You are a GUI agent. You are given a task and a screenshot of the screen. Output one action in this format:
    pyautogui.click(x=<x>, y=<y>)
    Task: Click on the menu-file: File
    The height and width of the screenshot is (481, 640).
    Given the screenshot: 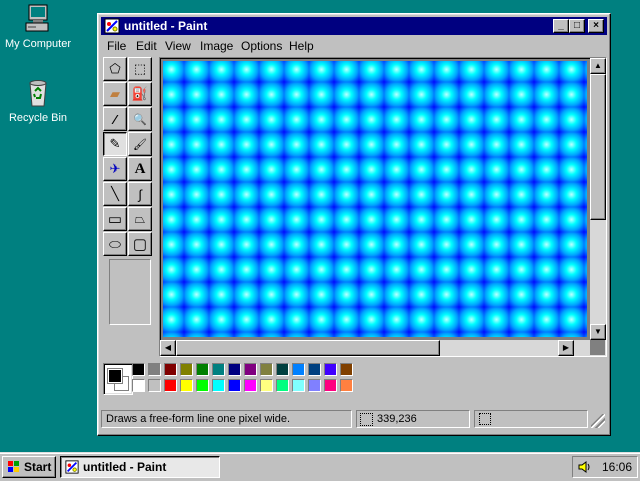 What is the action you would take?
    pyautogui.click(x=116, y=46)
    